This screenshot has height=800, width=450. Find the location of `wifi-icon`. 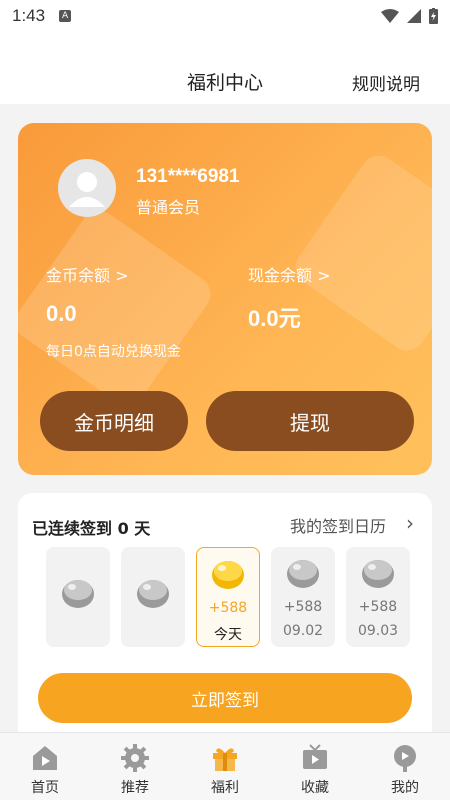

wifi-icon is located at coordinates (390, 16).